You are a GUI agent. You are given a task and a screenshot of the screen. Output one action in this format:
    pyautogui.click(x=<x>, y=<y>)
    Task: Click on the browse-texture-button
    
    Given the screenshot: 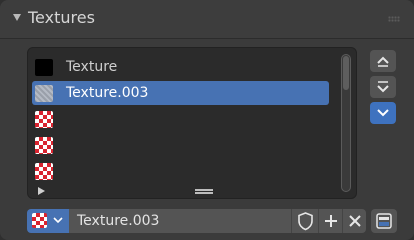 What is the action you would take?
    pyautogui.click(x=48, y=221)
    